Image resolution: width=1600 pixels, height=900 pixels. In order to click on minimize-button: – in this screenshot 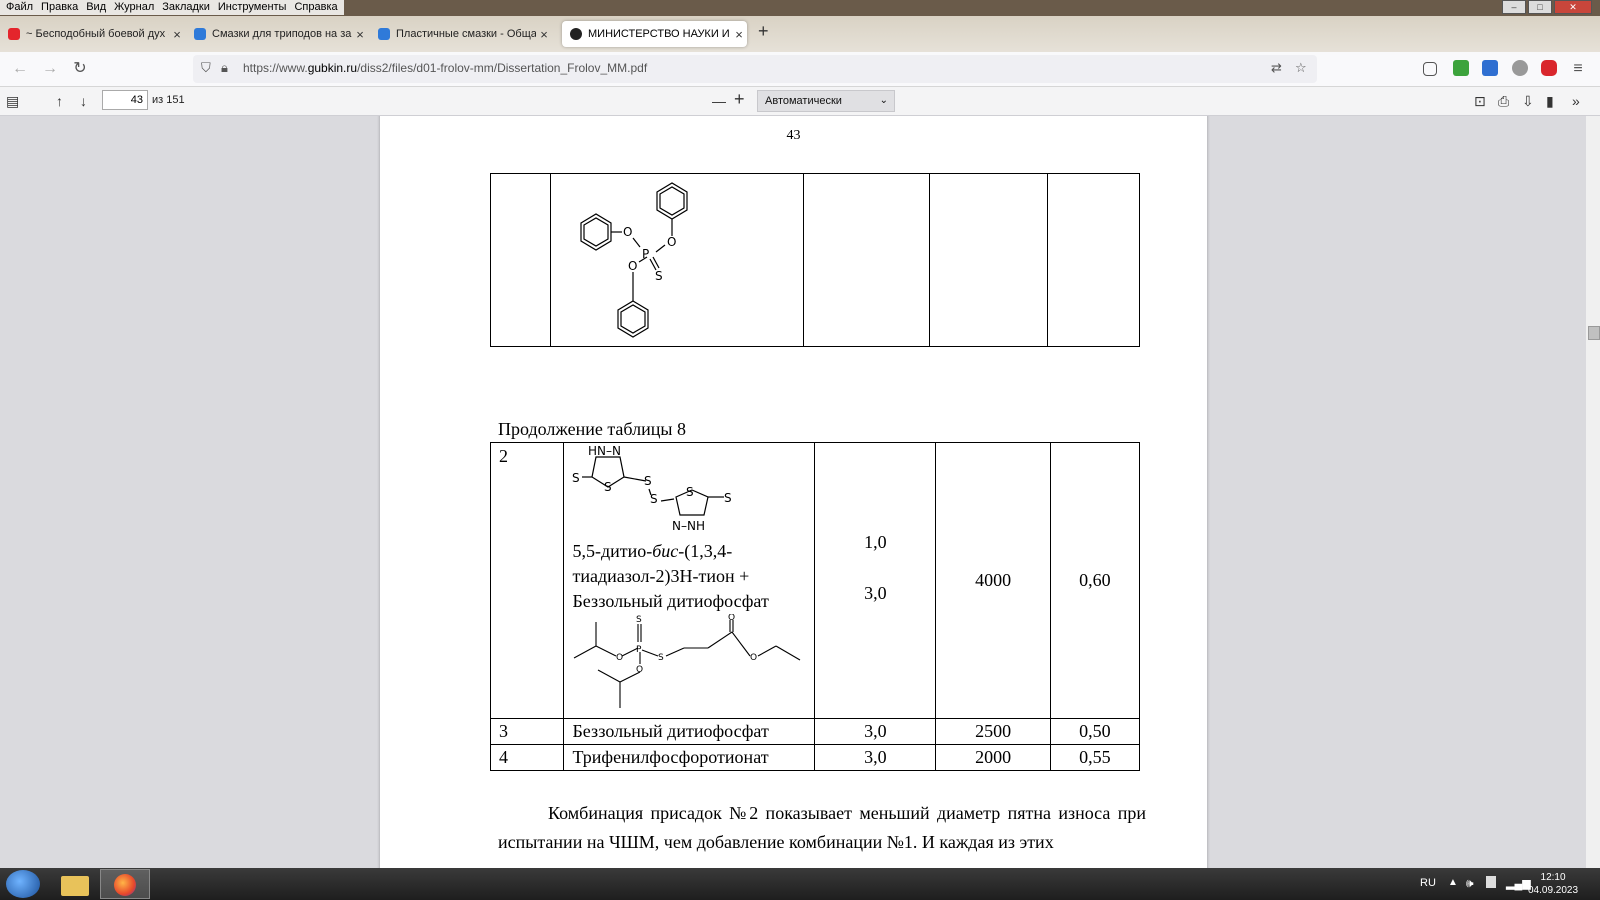, I will do `click(1514, 7)`.